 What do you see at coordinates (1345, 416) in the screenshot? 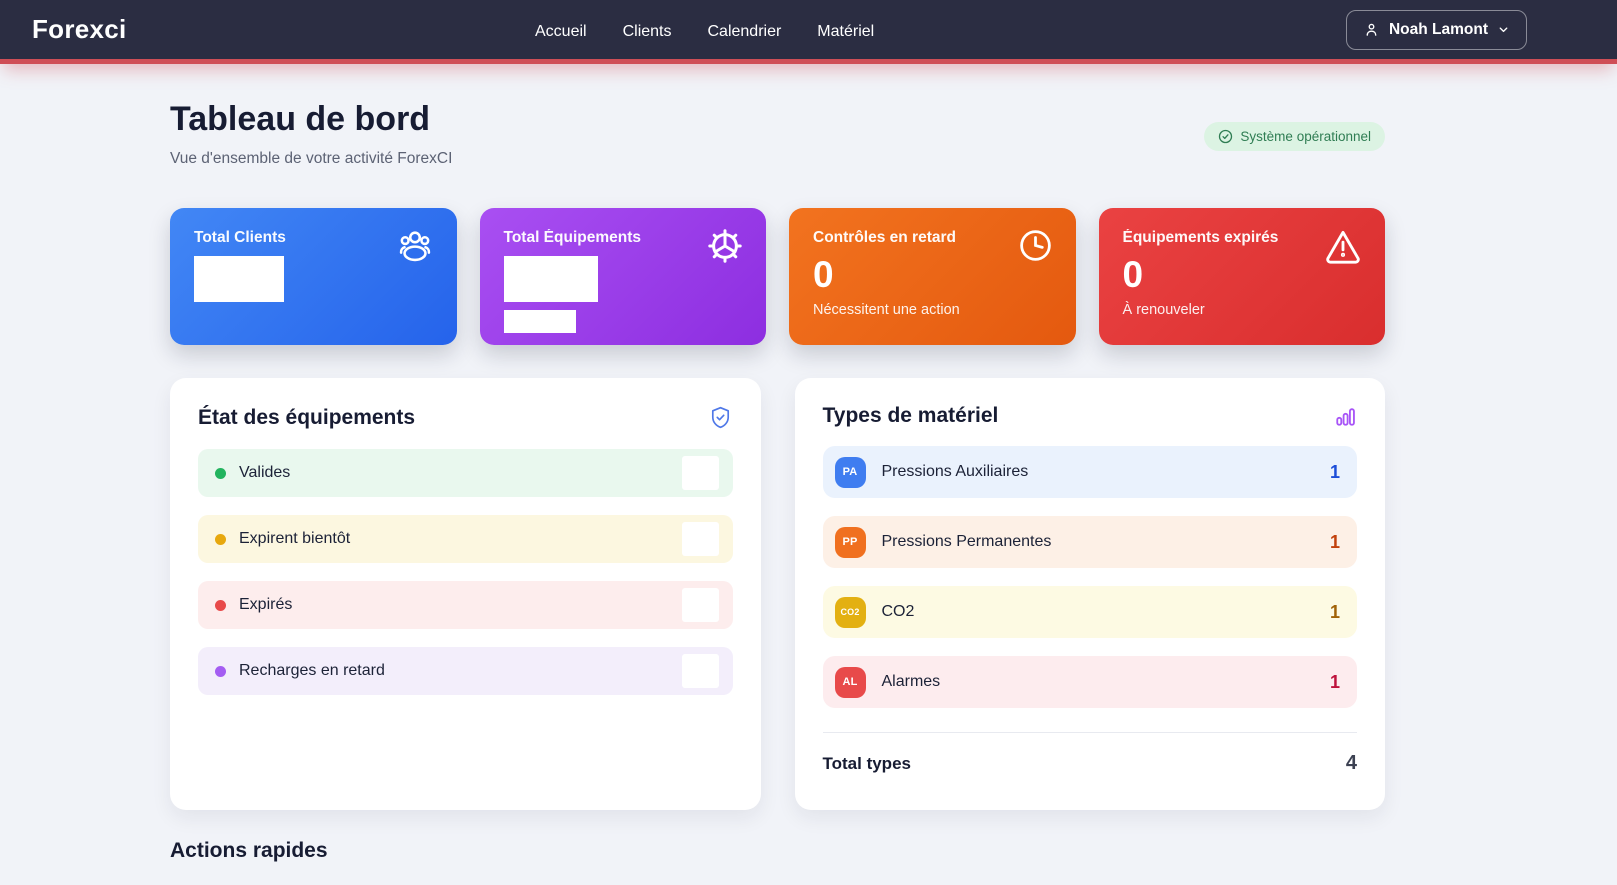
I see `bar-chart-icon` at bounding box center [1345, 416].